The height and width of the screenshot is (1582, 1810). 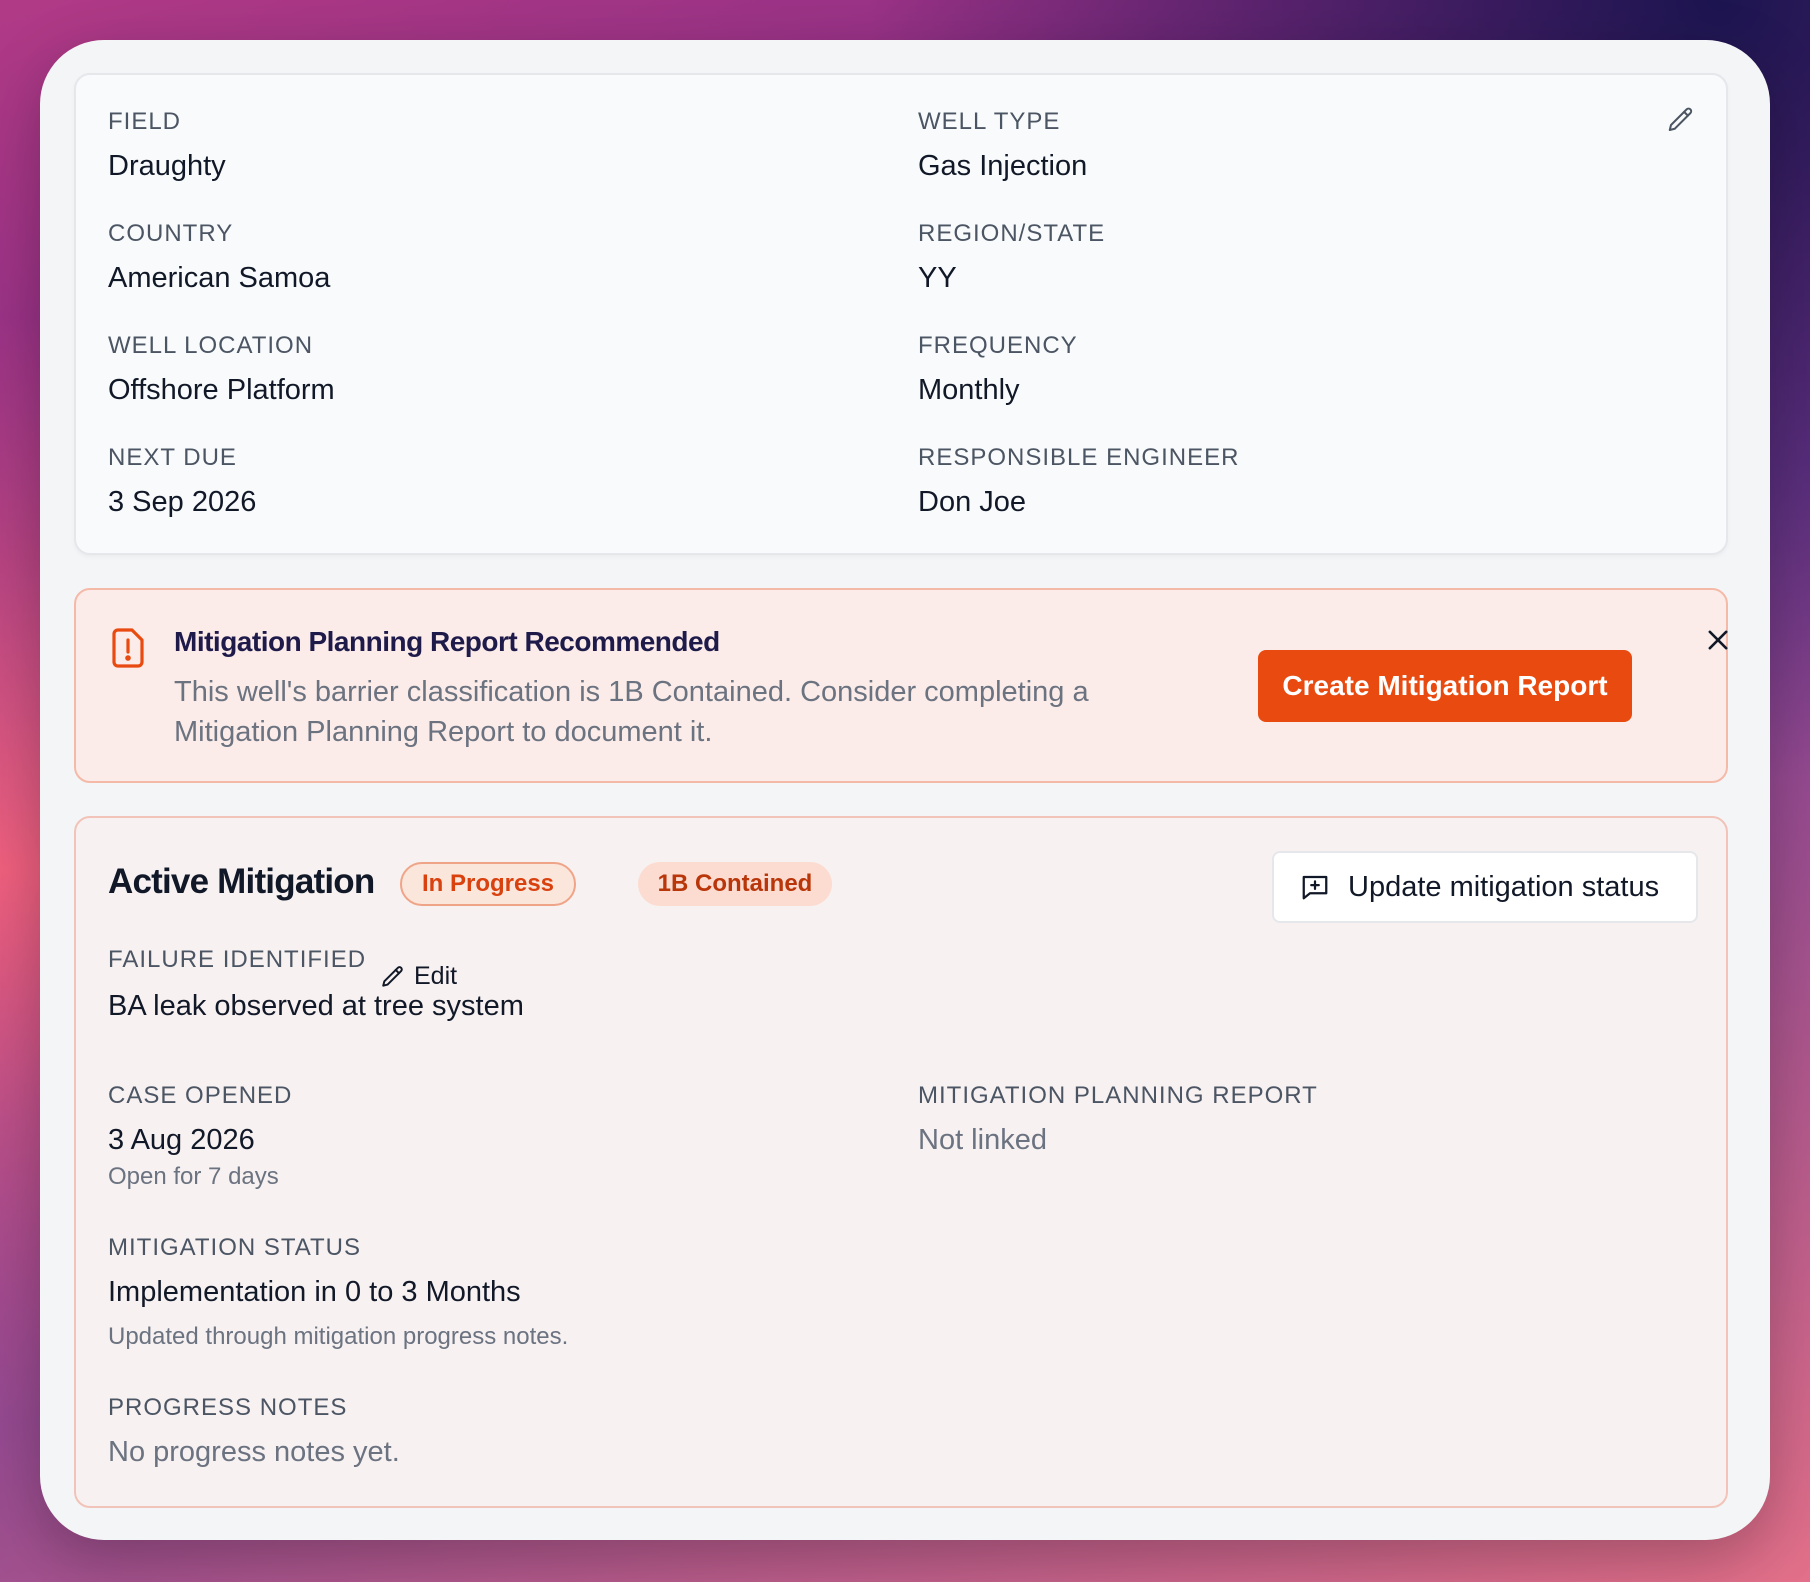 I want to click on location-value: Offshore Platform, so click(x=221, y=390).